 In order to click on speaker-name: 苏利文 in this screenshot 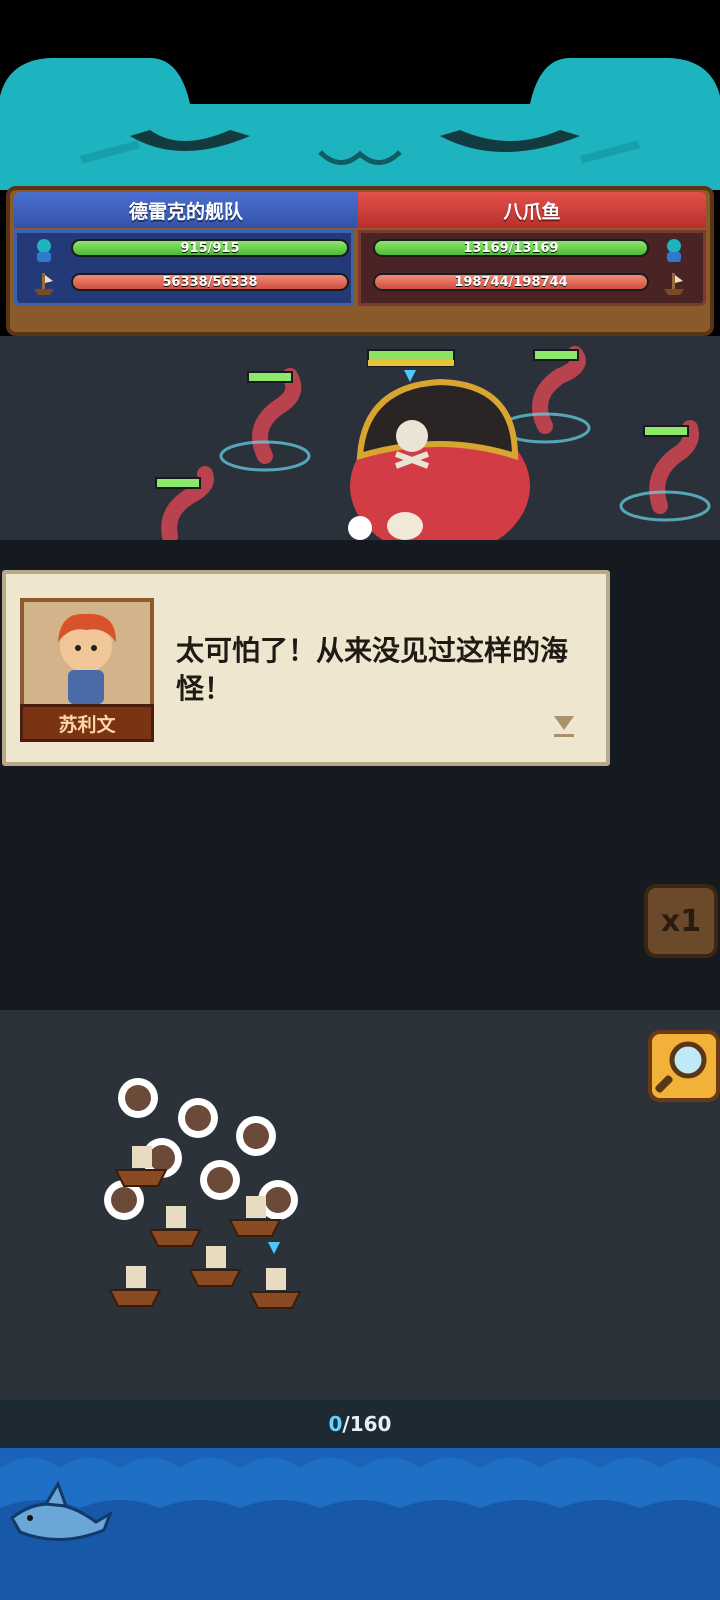, I will do `click(87, 723)`.